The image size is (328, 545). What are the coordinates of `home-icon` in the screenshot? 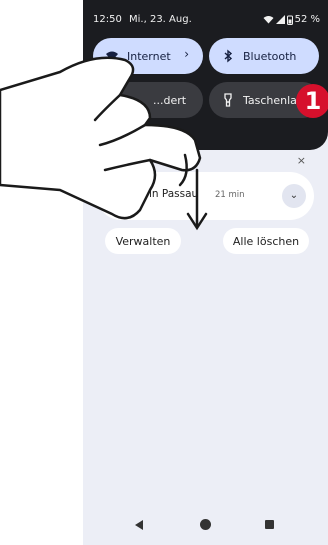 It's located at (205, 524).